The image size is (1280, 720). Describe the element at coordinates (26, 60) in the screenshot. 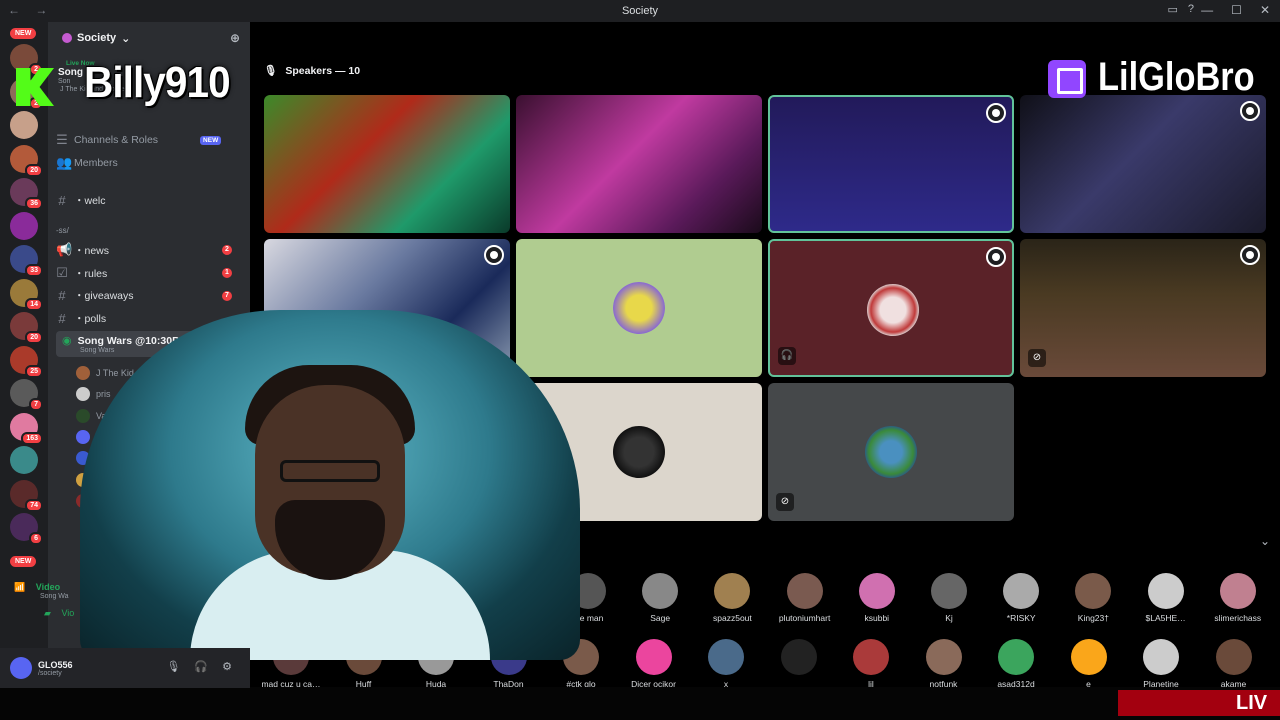

I see `server-icon: 2` at that location.